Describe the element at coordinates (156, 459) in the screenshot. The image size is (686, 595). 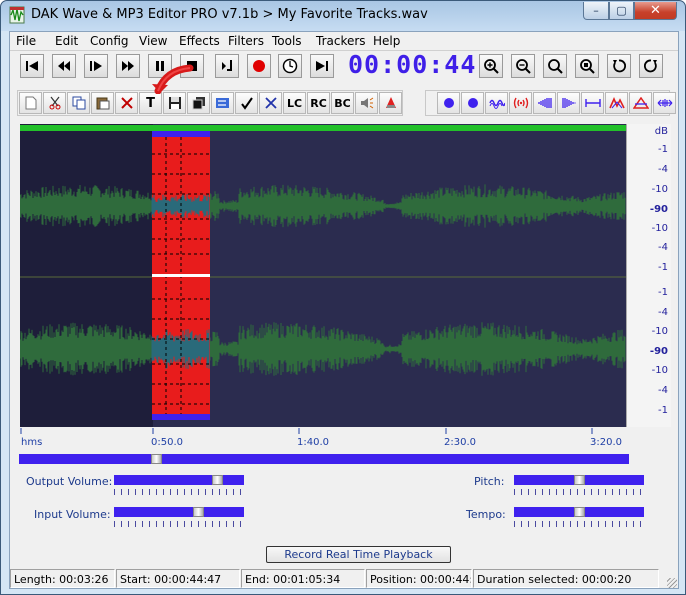
I see `position-scroll-thumb` at that location.